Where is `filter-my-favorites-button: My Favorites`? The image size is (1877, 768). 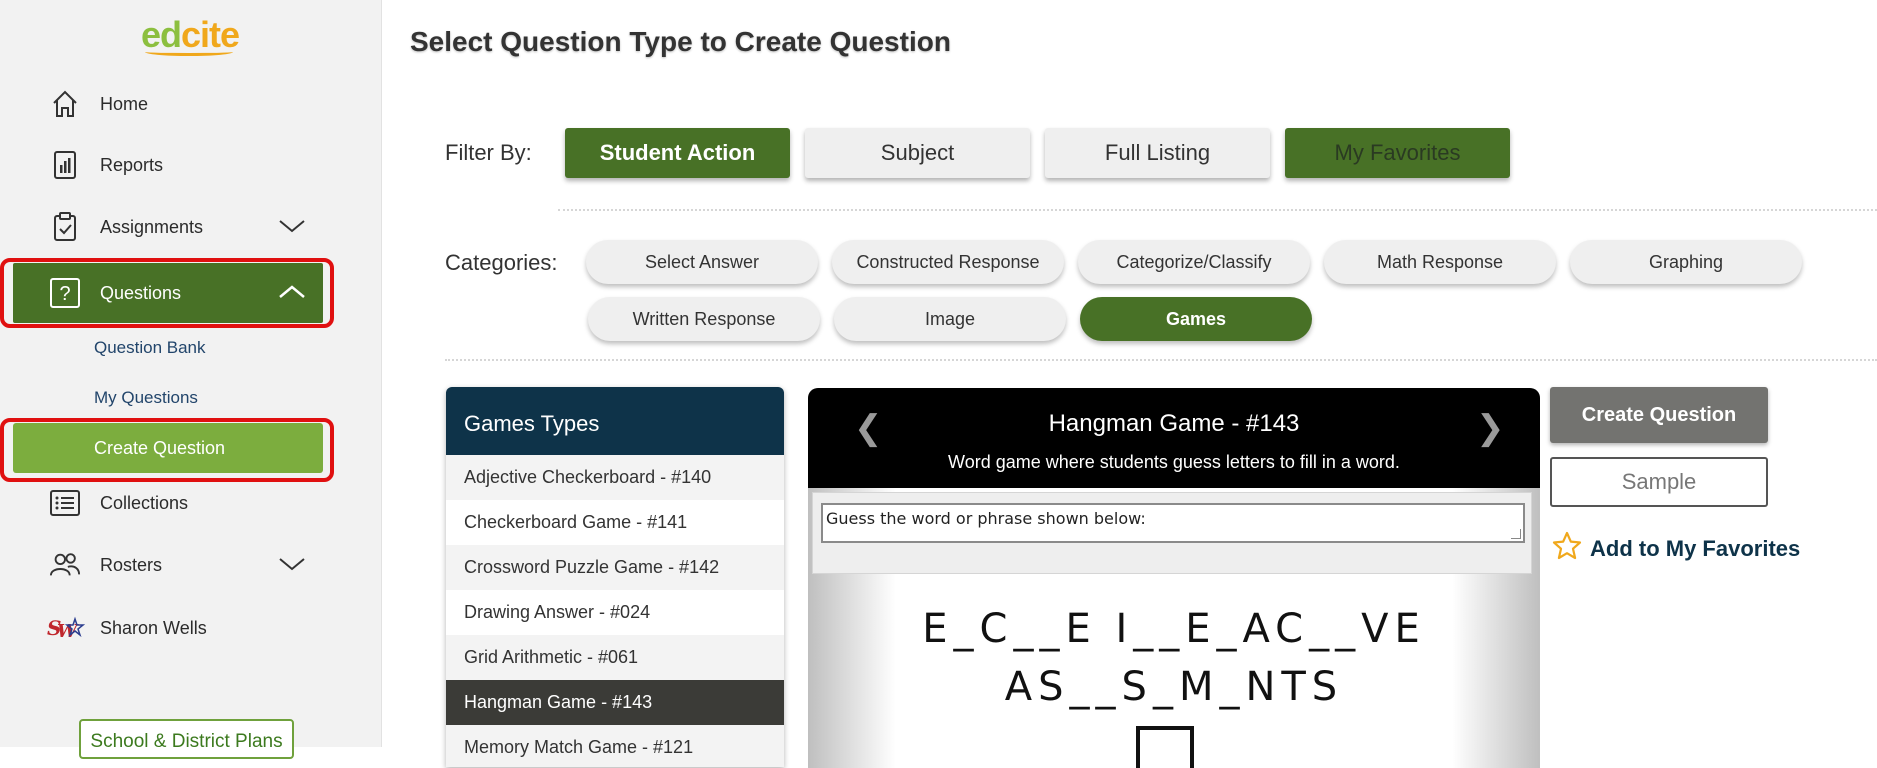 filter-my-favorites-button: My Favorites is located at coordinates (1397, 153).